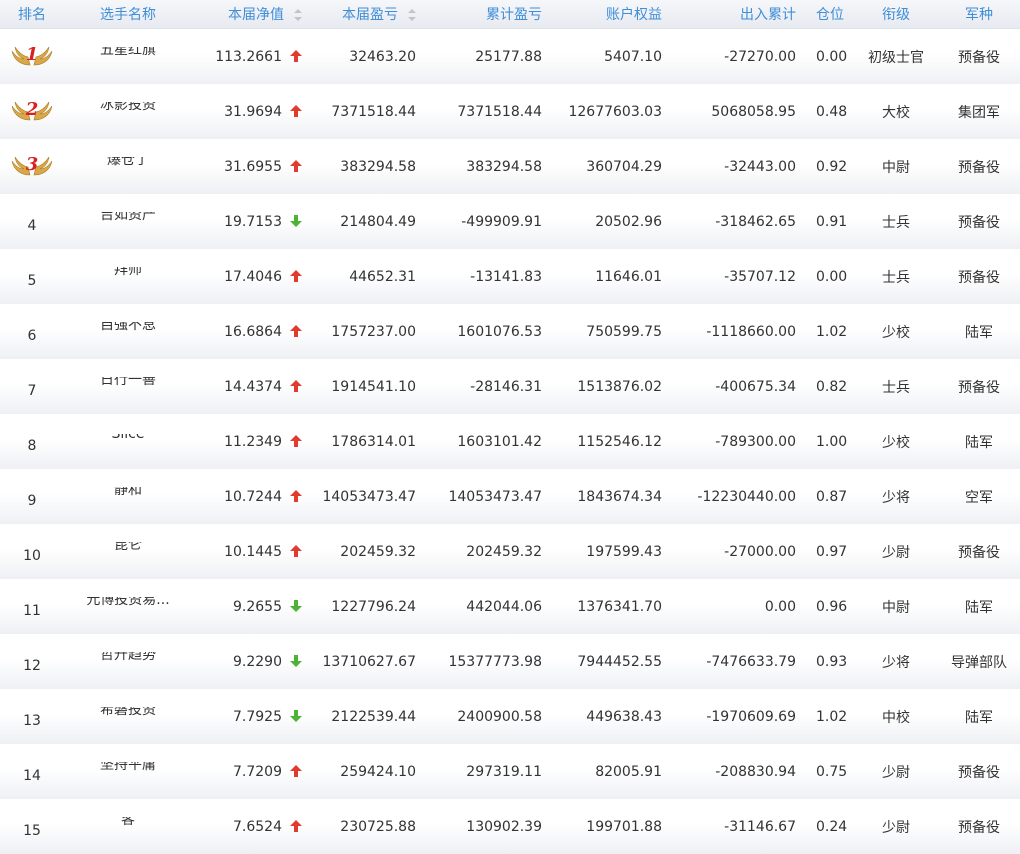 The image size is (1020, 854). Describe the element at coordinates (128, 658) in the screenshot. I see `player-name-link: 哲升趋势` at that location.